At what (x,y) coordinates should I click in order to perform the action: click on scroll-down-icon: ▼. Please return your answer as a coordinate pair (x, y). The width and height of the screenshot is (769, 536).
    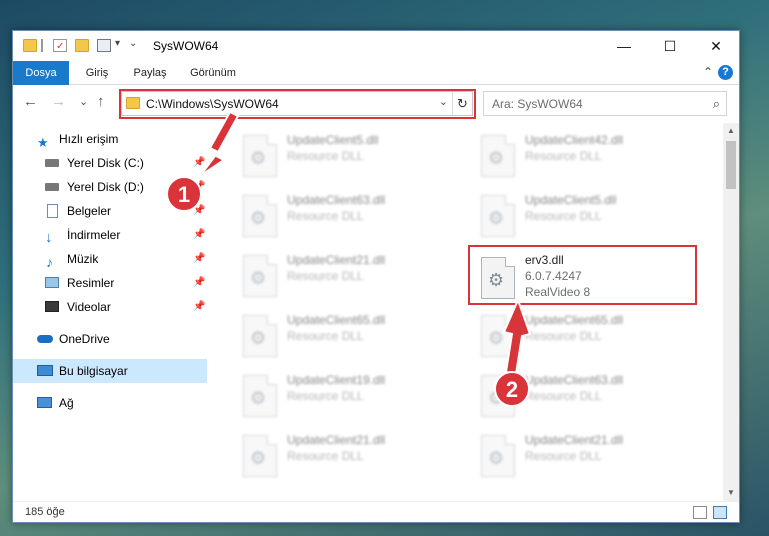
    Looking at the image, I should click on (731, 493).